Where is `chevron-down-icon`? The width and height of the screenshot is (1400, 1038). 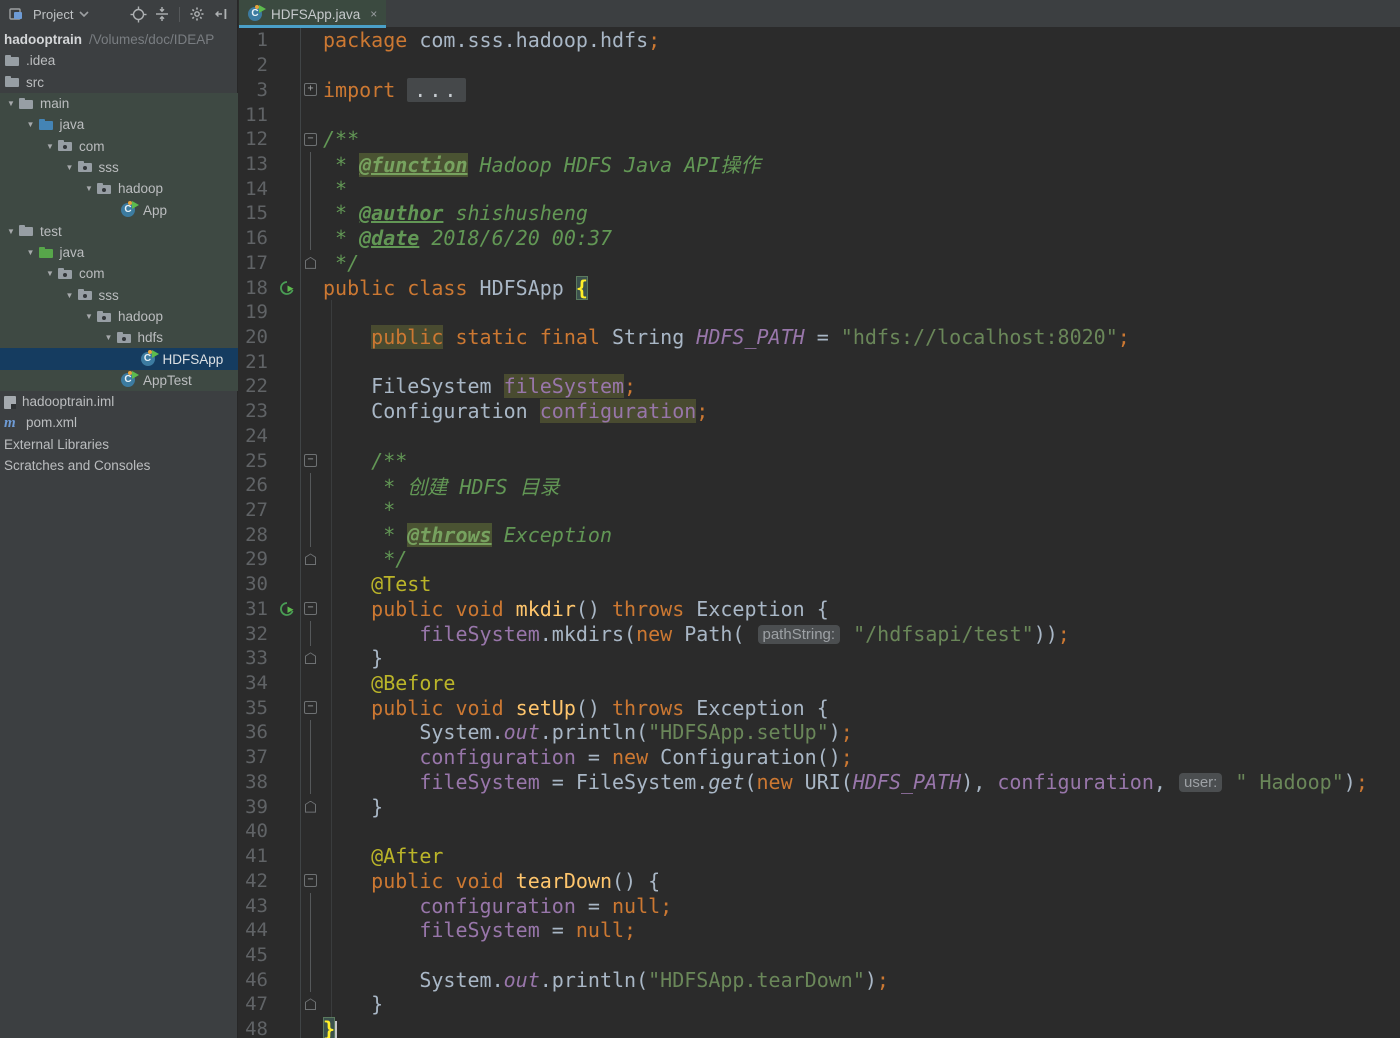
chevron-down-icon is located at coordinates (84, 14).